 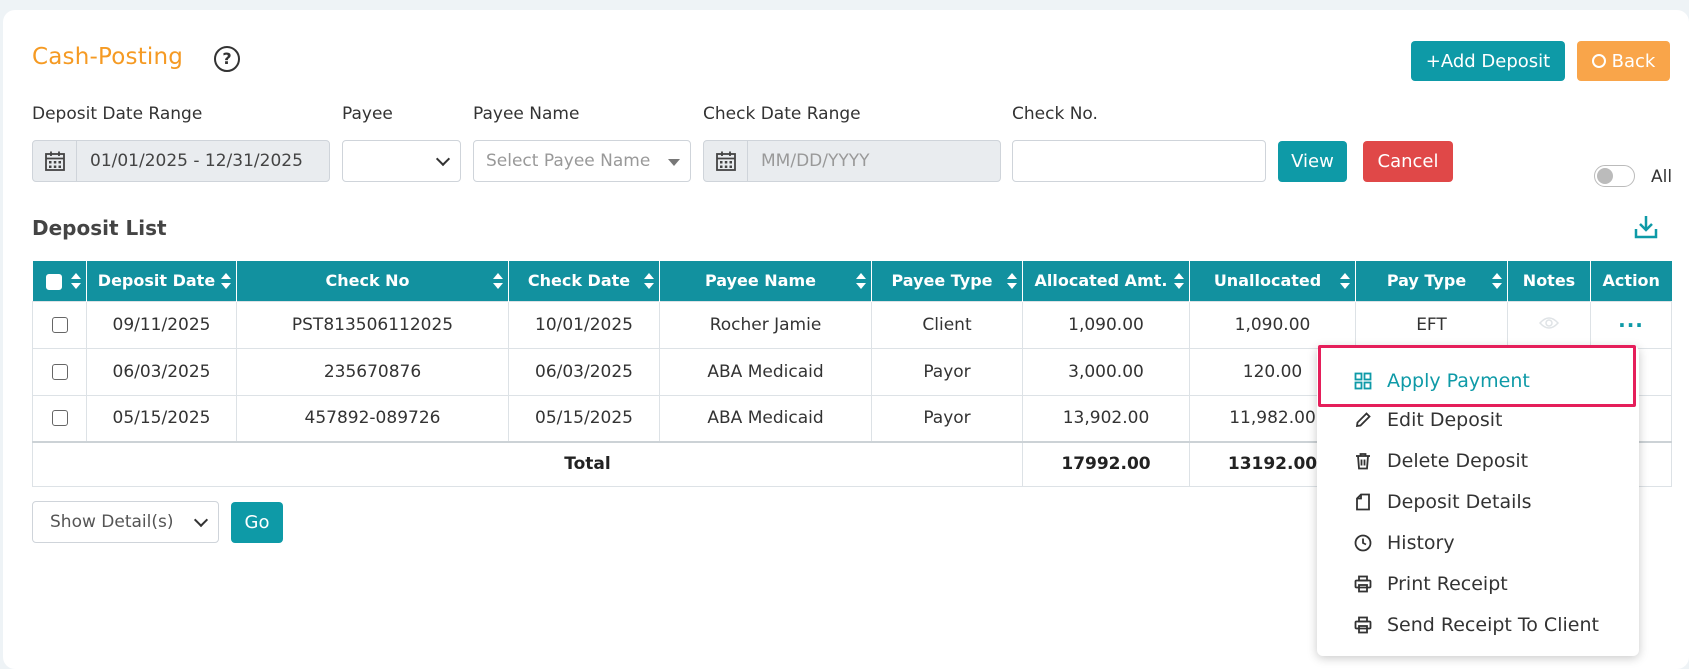 I want to click on menu-item-label: Send Receipt To Client, so click(x=1493, y=625).